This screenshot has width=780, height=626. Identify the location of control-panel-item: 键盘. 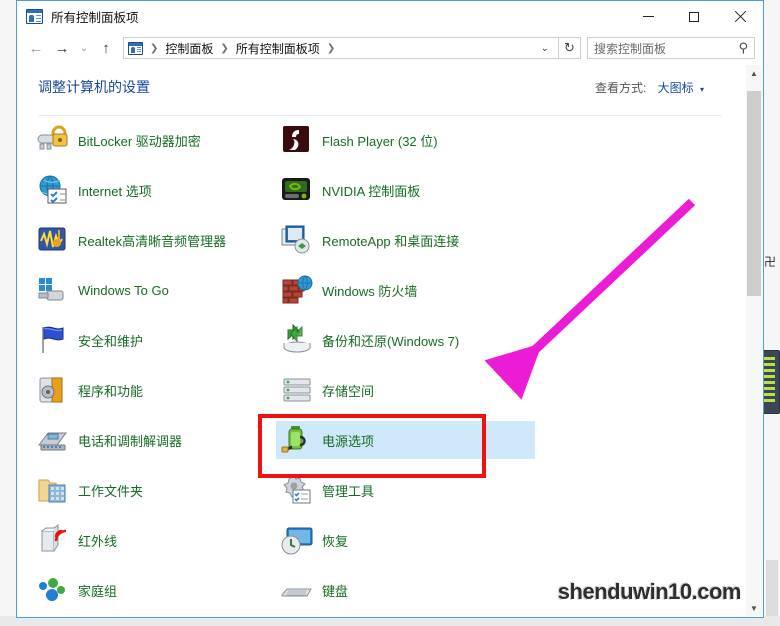
(405, 590).